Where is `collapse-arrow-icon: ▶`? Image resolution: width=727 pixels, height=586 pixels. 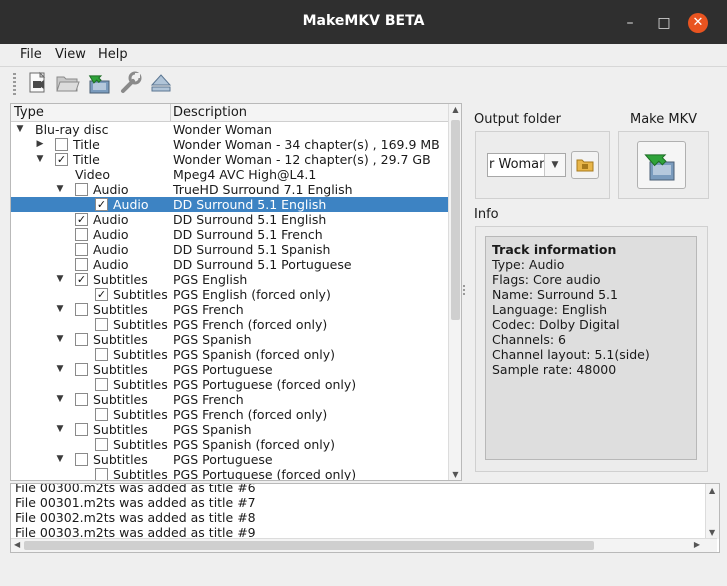 collapse-arrow-icon: ▶ is located at coordinates (40, 144).